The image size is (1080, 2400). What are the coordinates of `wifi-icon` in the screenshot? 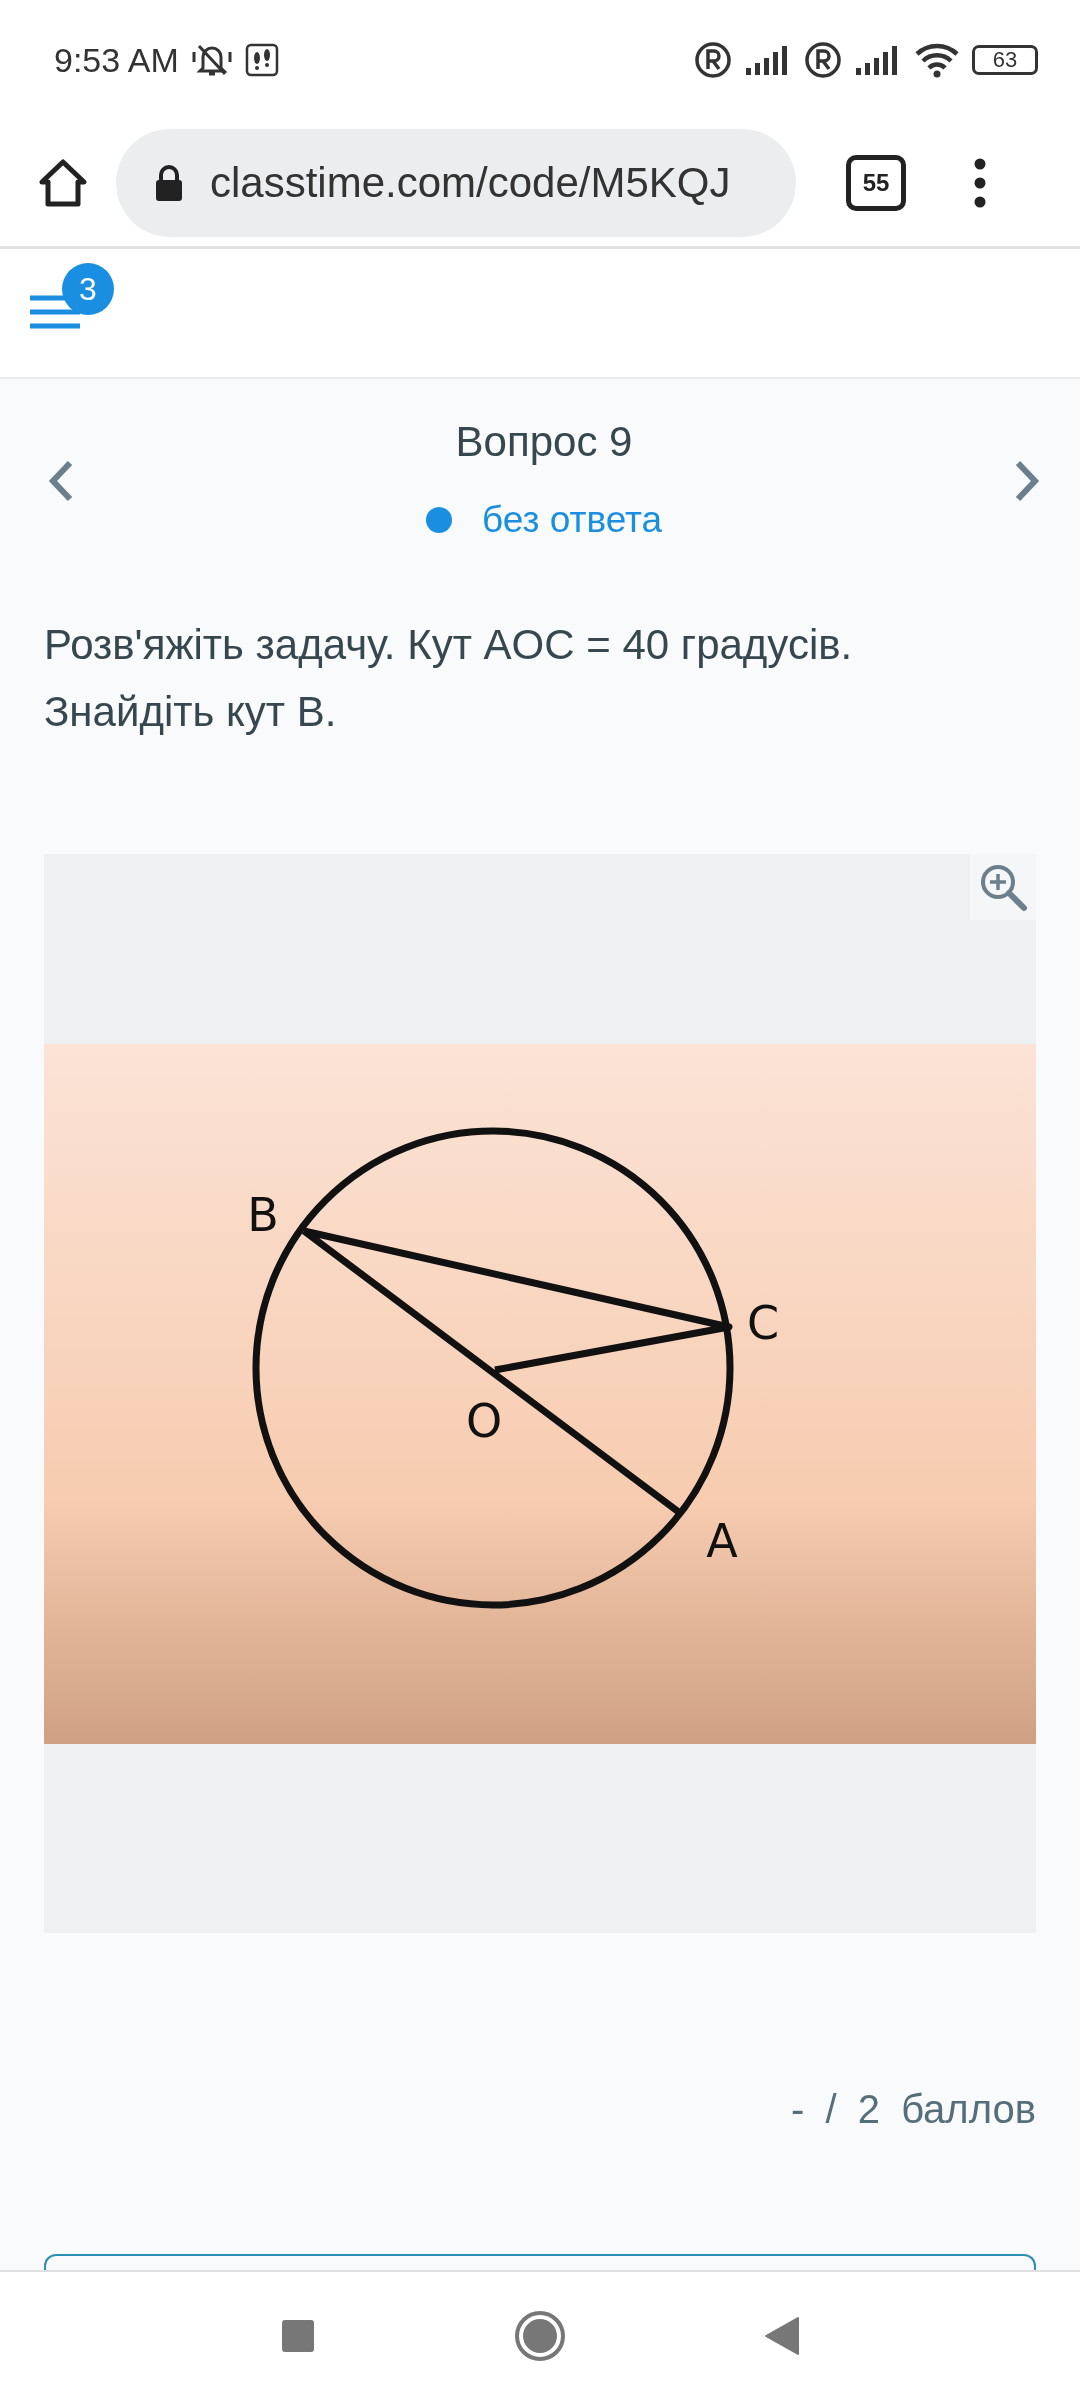 It's located at (937, 60).